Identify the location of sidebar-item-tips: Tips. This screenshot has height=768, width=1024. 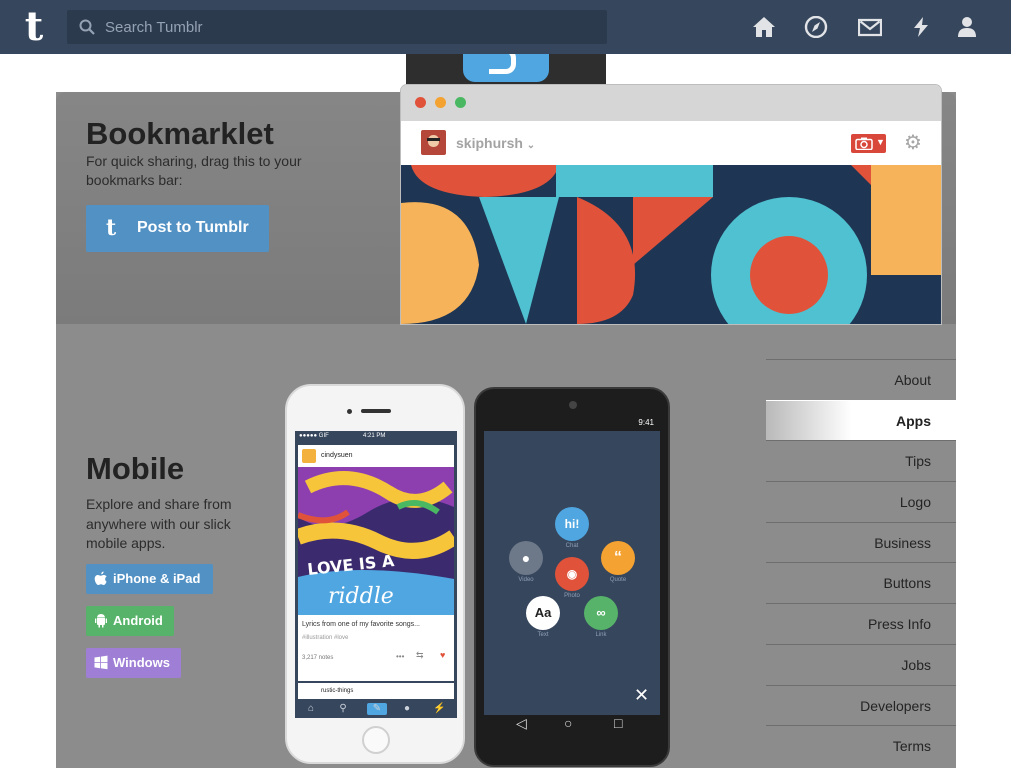
(861, 460).